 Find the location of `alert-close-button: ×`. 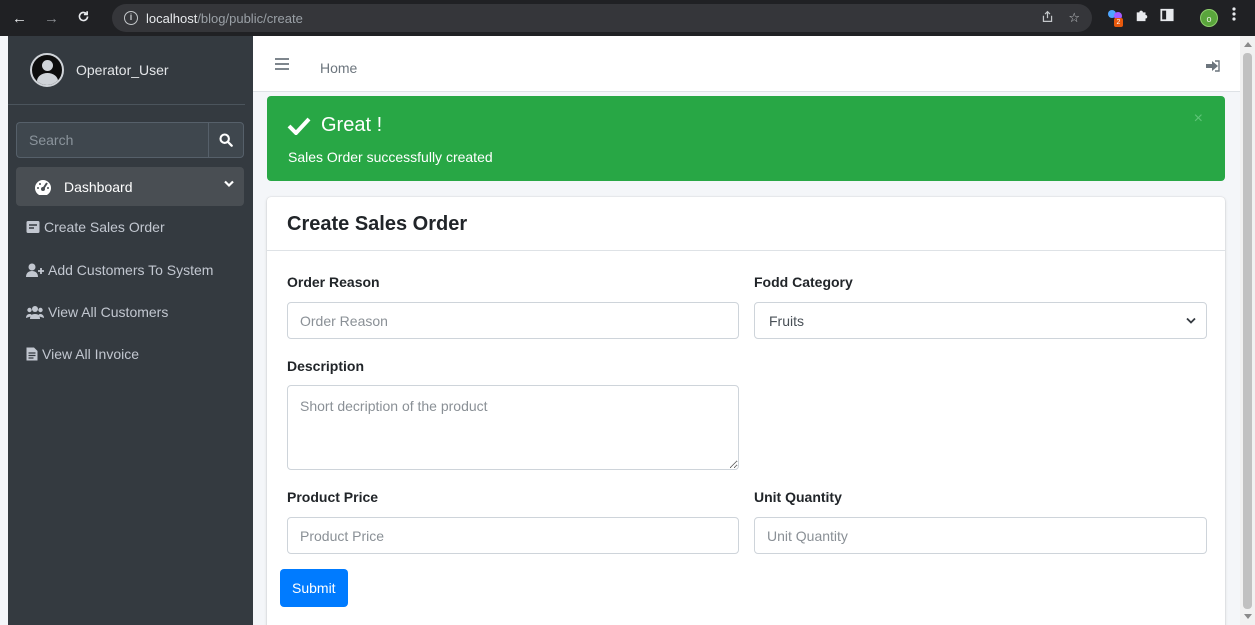

alert-close-button: × is located at coordinates (1198, 119).